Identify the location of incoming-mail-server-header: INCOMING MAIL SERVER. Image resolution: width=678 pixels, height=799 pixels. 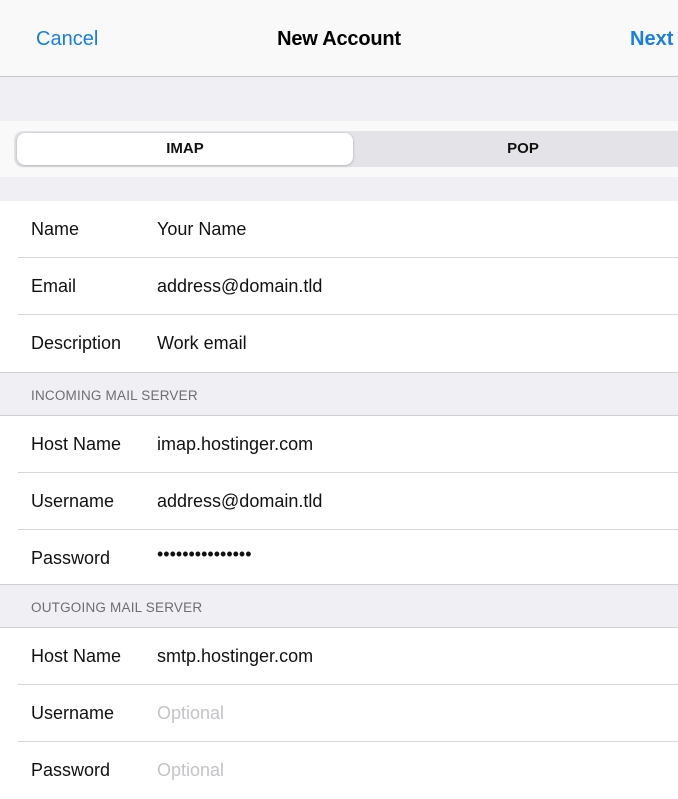
(339, 394).